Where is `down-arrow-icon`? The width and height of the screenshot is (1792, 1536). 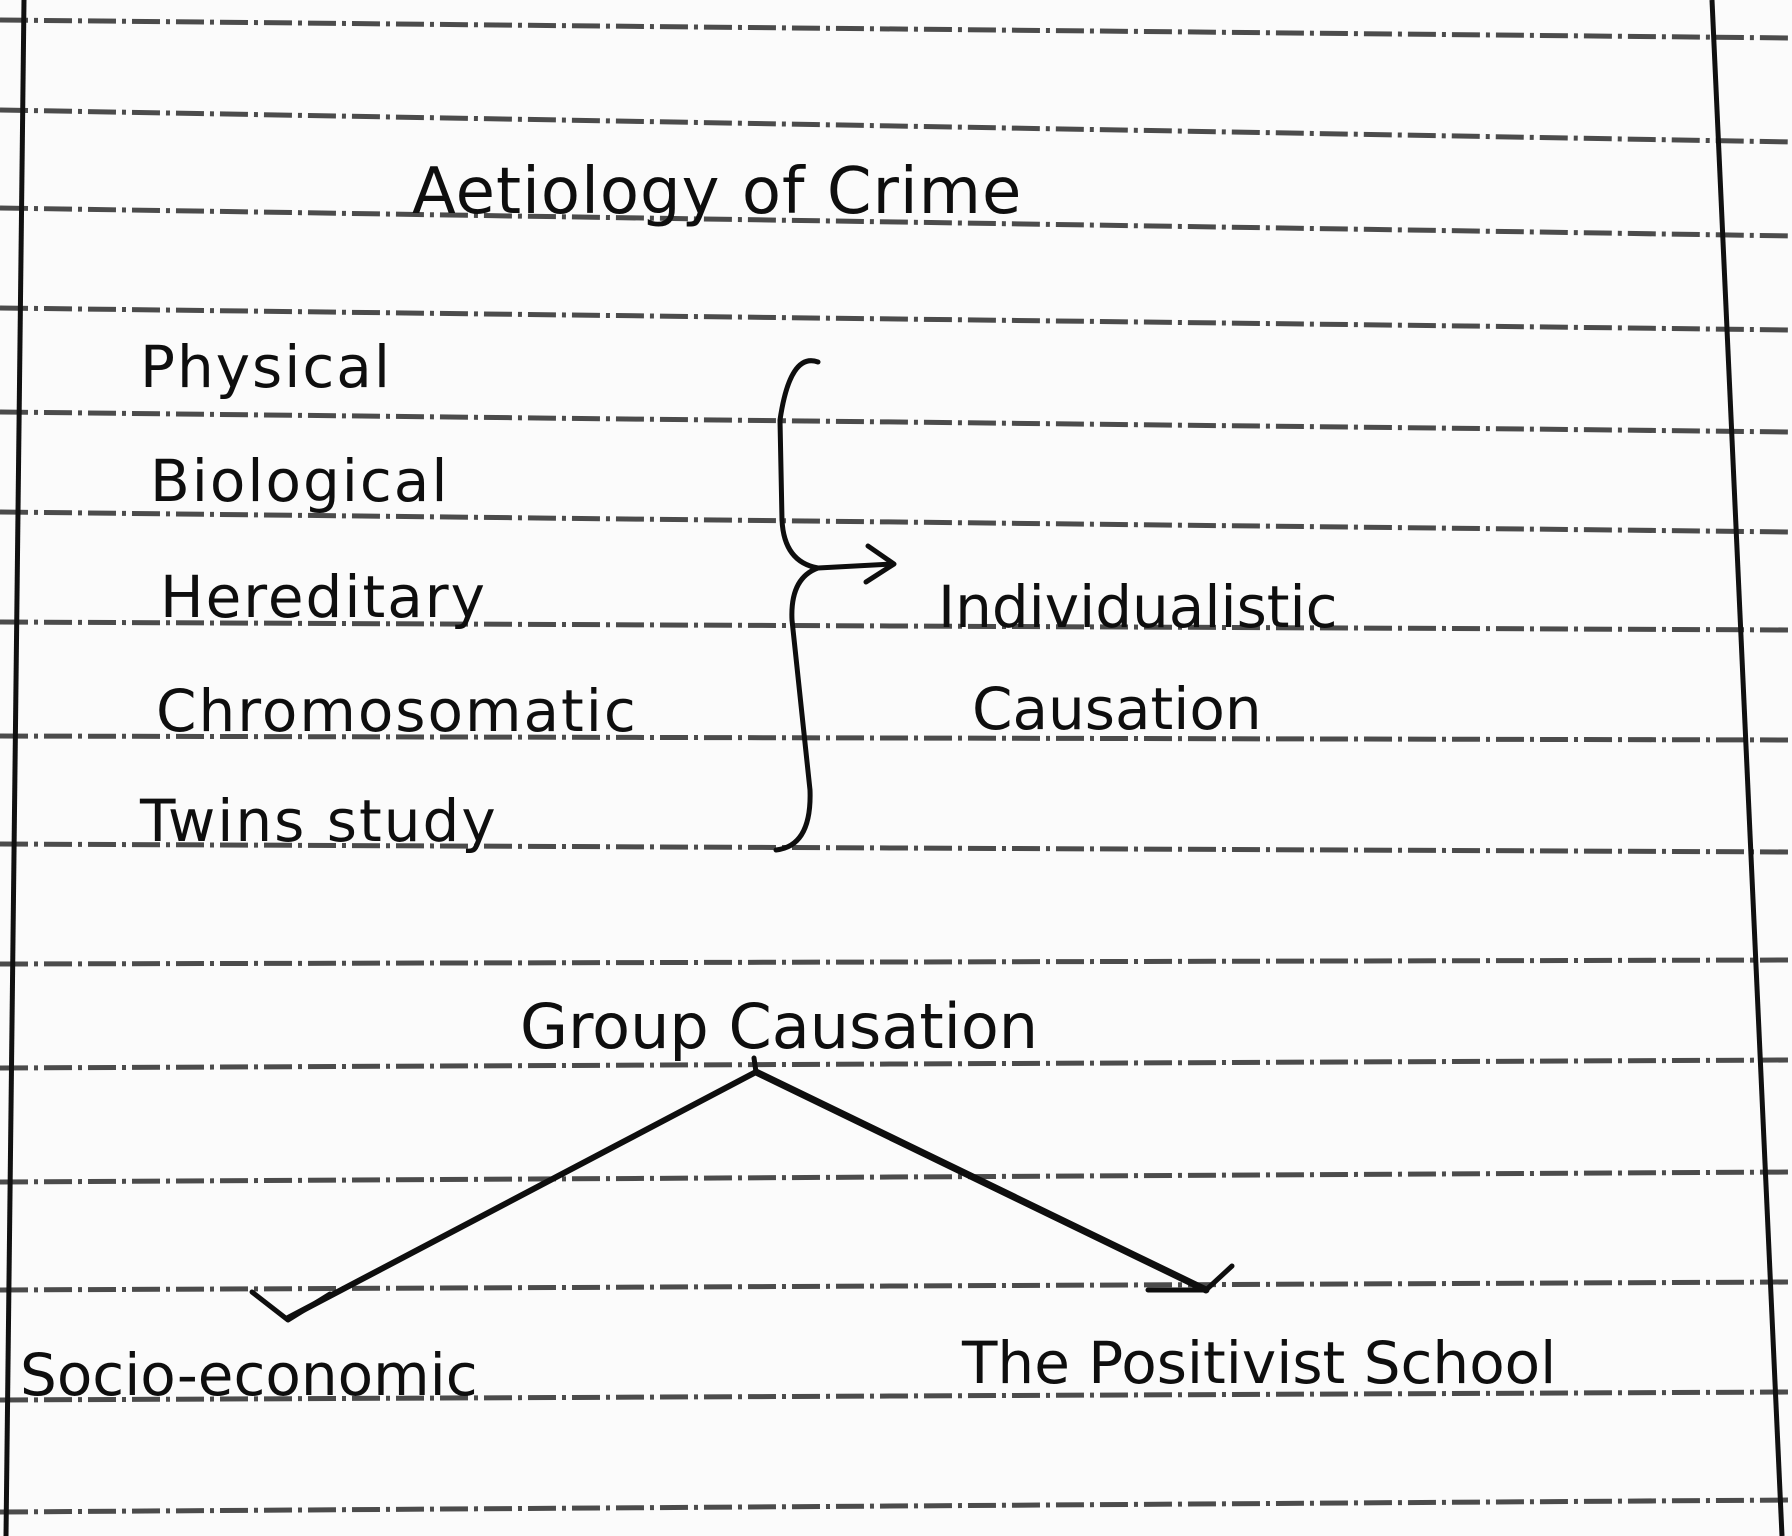 down-arrow-icon is located at coordinates (291, 1306).